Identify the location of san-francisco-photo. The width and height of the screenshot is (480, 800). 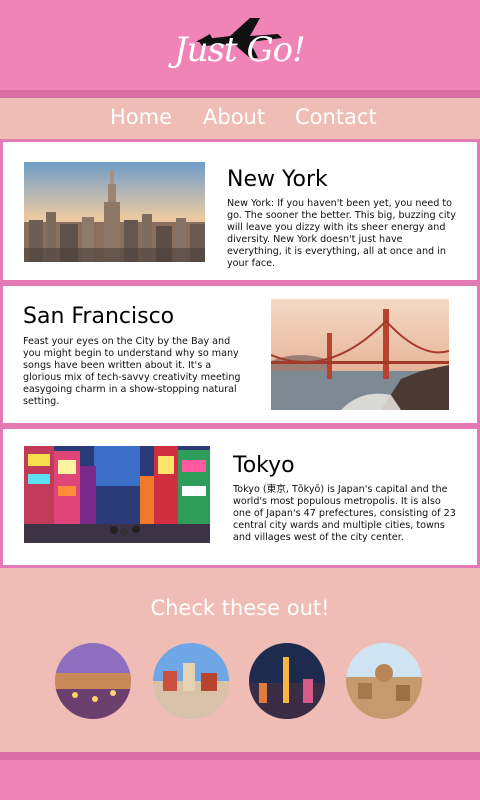
(360, 354).